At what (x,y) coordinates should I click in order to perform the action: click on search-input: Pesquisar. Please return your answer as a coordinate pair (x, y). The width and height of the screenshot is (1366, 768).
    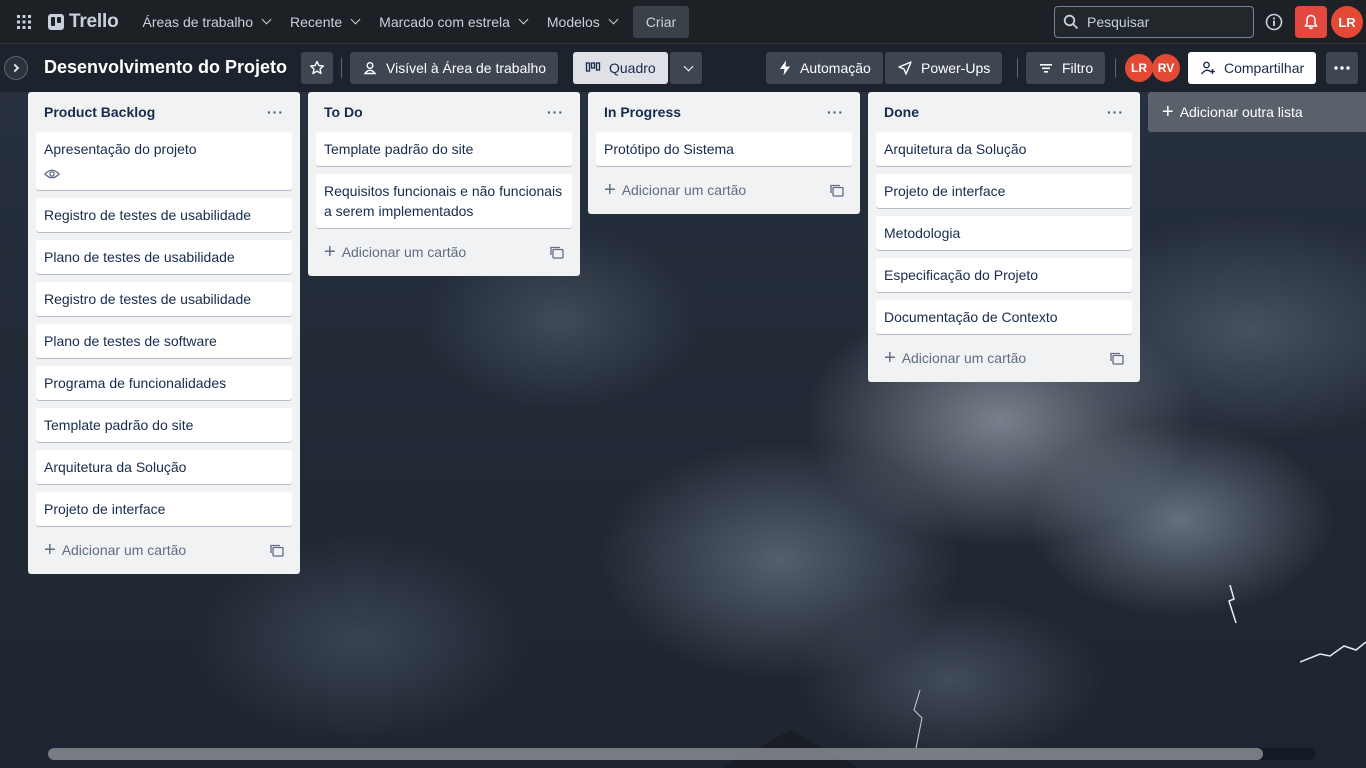
    Looking at the image, I should click on (1154, 22).